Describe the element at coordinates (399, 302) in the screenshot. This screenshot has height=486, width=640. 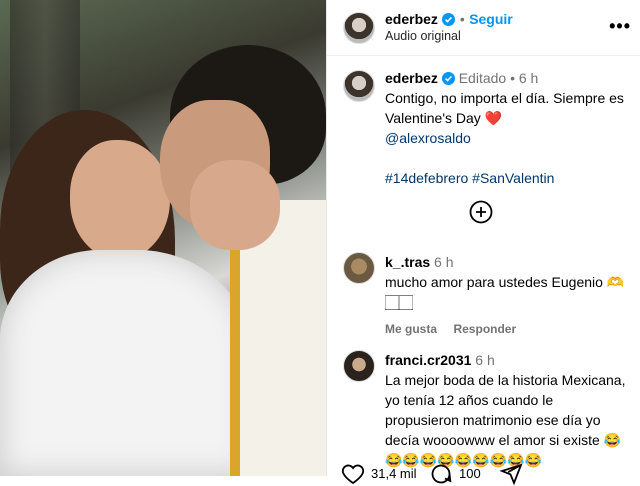
I see `comment-text-line2: 🏻🏻` at that location.